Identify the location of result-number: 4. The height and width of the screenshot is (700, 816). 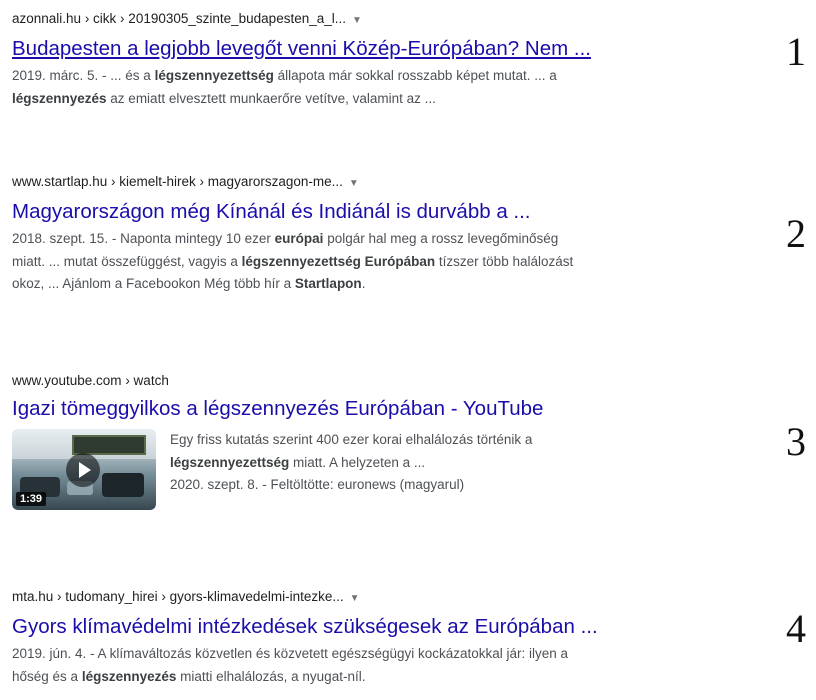
(796, 628).